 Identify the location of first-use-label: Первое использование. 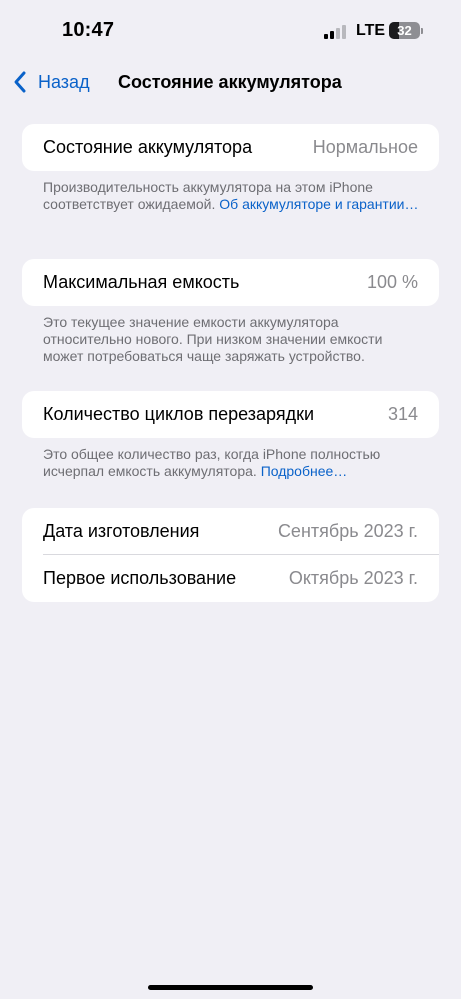
(140, 578).